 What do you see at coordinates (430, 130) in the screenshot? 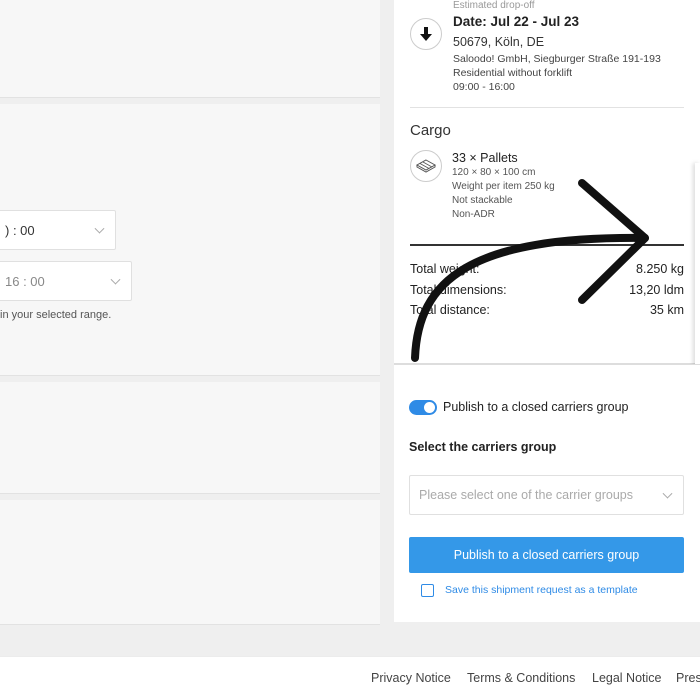
I see `cargo-title: Cargo` at bounding box center [430, 130].